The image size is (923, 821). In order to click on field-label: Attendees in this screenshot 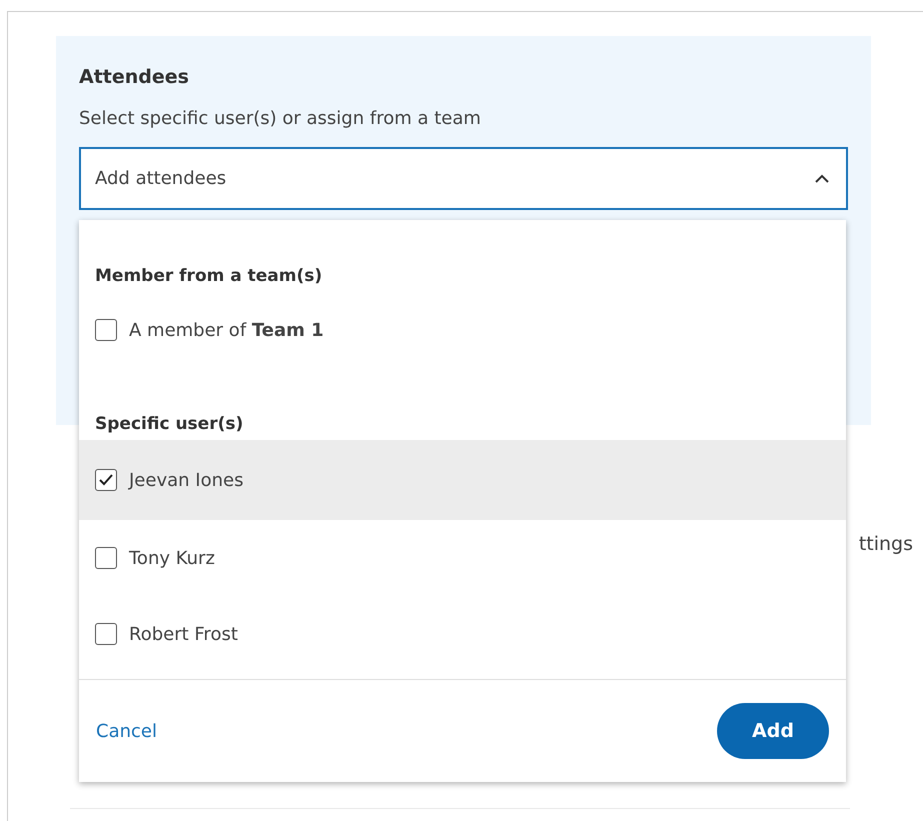, I will do `click(134, 77)`.